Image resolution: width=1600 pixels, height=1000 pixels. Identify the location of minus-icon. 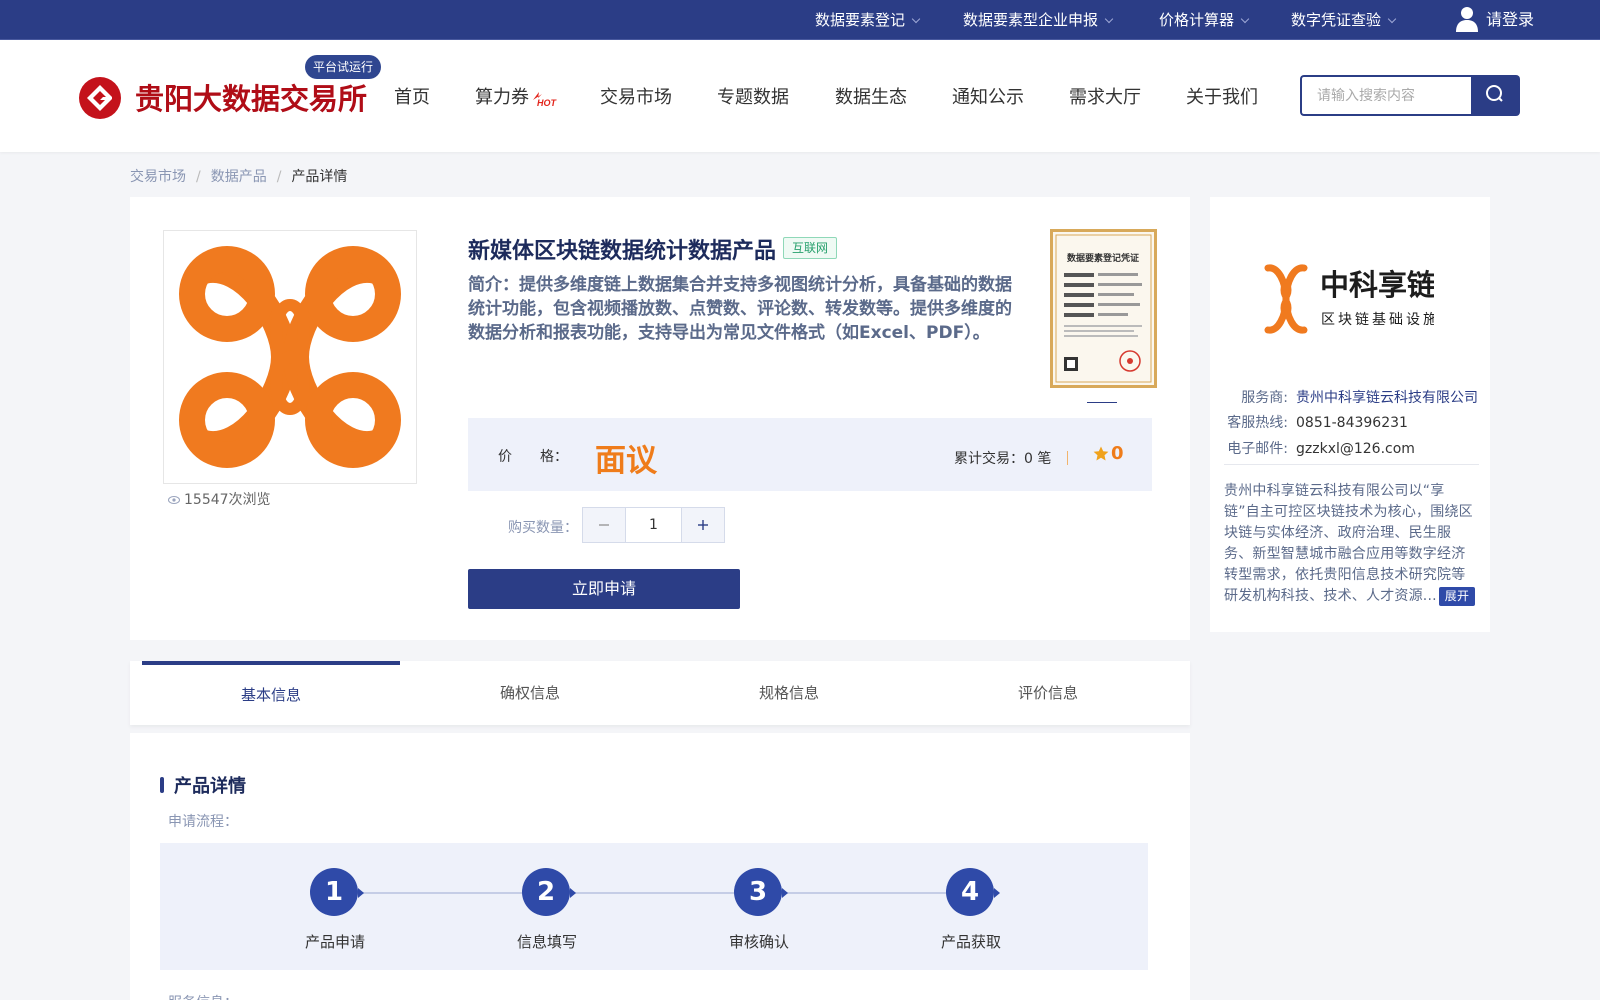
(604, 525).